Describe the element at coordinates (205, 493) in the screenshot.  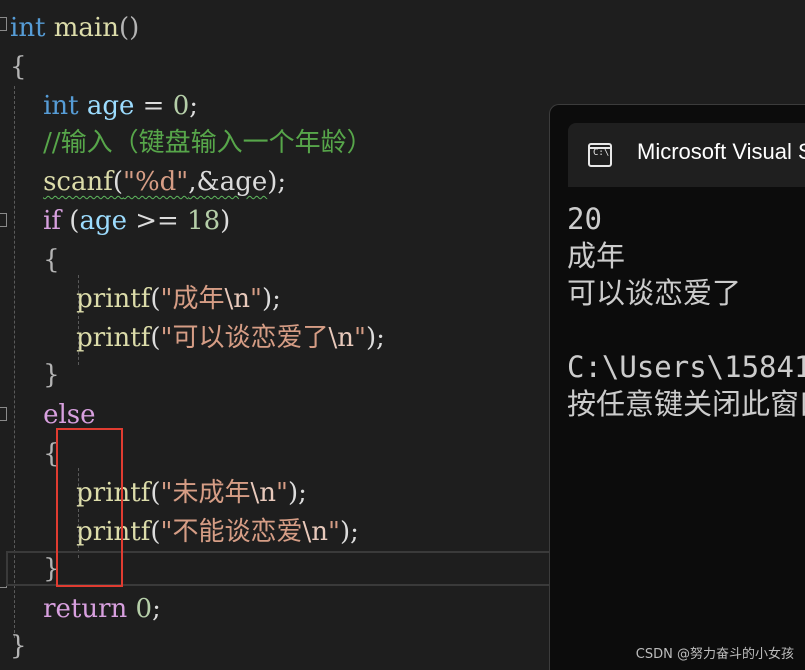
I see `string-literal: "未成年` at that location.